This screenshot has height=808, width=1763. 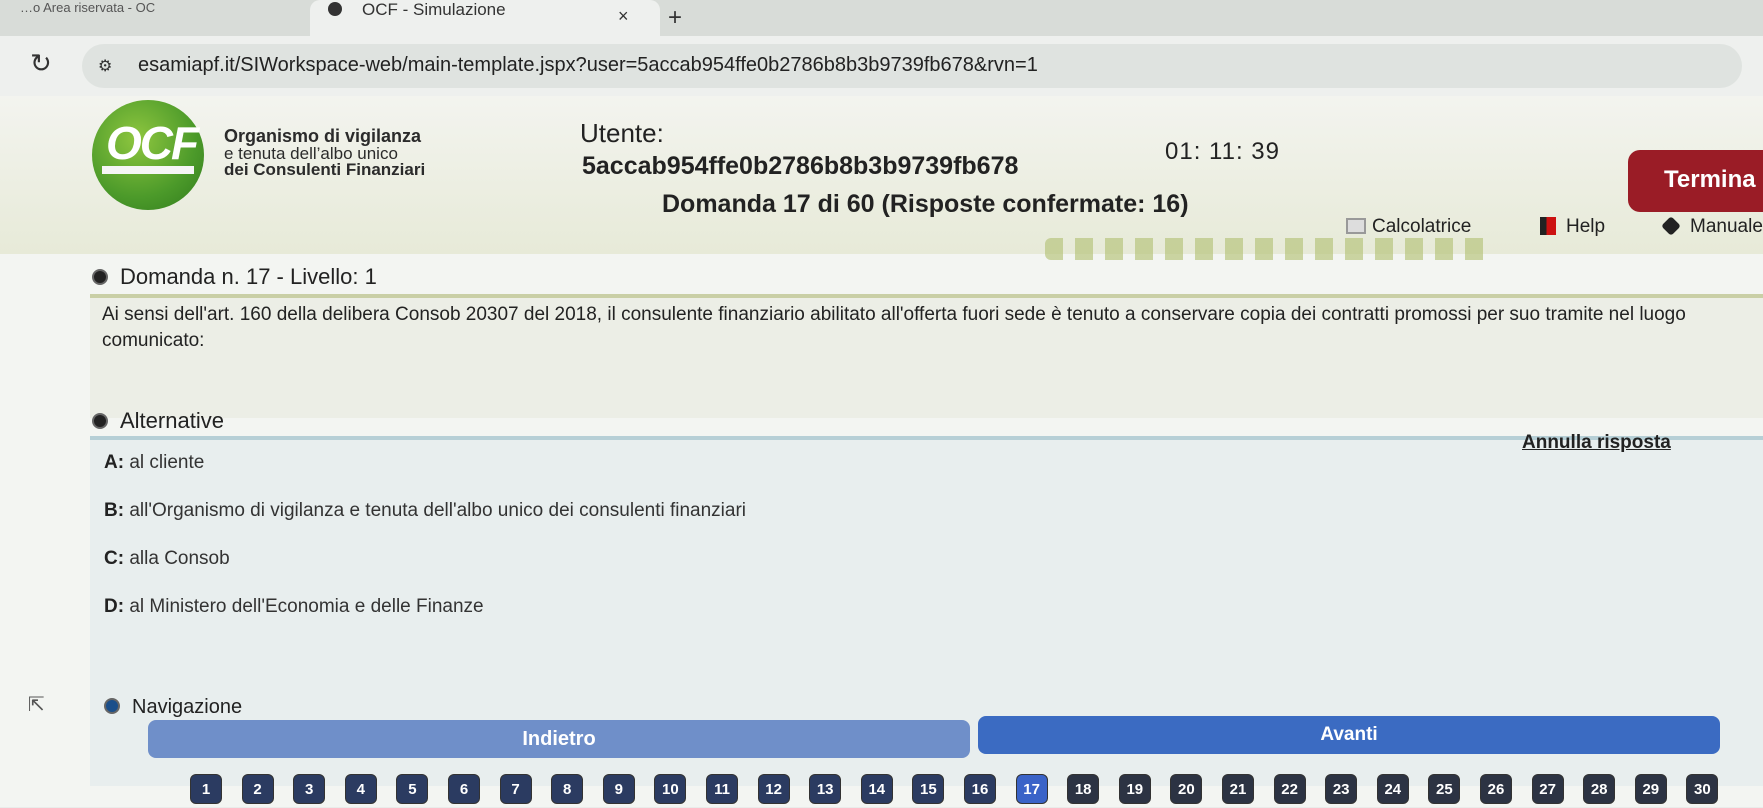 What do you see at coordinates (248, 276) in the screenshot?
I see `question-heading-text: Domanda n. 17 - Livello: 1` at bounding box center [248, 276].